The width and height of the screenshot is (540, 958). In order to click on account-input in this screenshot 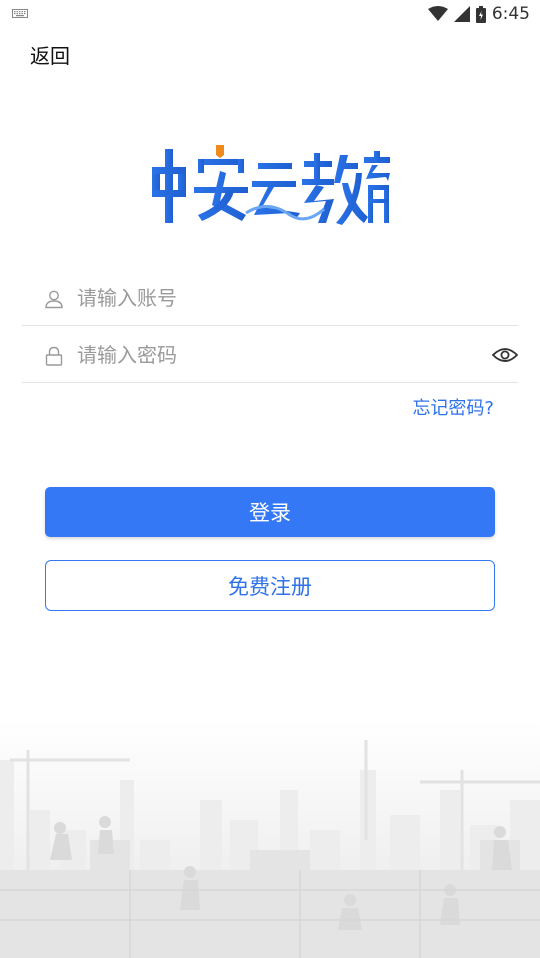, I will do `click(277, 298)`.